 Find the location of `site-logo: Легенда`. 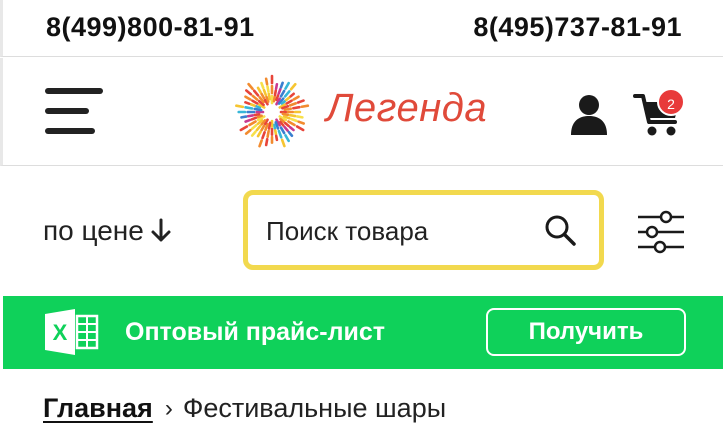

site-logo: Легенда is located at coordinates (368, 112).